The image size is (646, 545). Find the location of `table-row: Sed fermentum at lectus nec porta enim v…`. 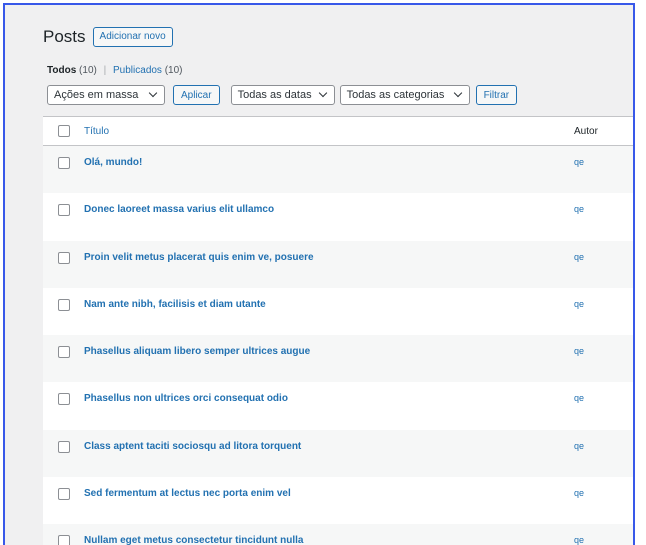

table-row: Sed fermentum at lectus nec porta enim v… is located at coordinates (338, 500).